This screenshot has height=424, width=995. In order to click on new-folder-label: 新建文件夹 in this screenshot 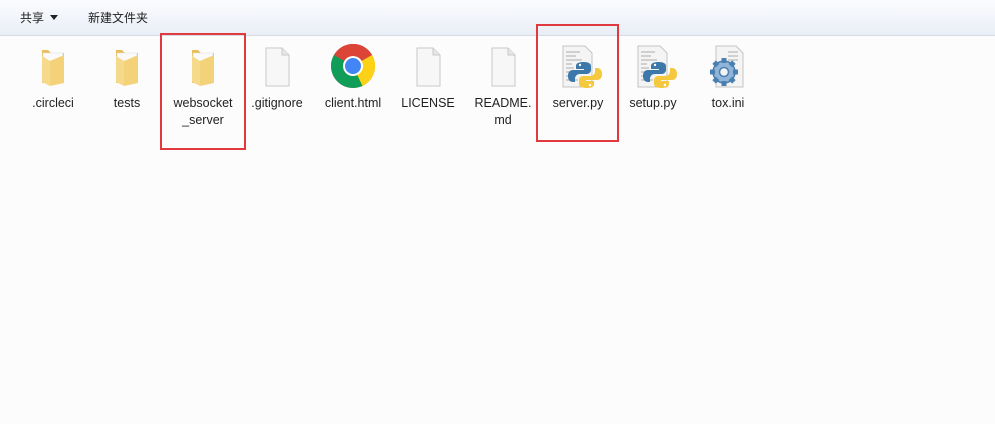, I will do `click(118, 18)`.